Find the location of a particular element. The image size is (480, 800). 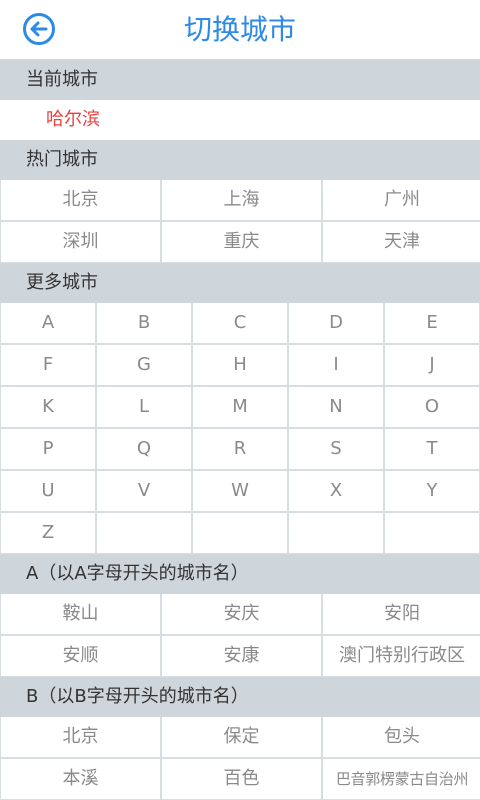

letter-index-item: Q is located at coordinates (144, 449).